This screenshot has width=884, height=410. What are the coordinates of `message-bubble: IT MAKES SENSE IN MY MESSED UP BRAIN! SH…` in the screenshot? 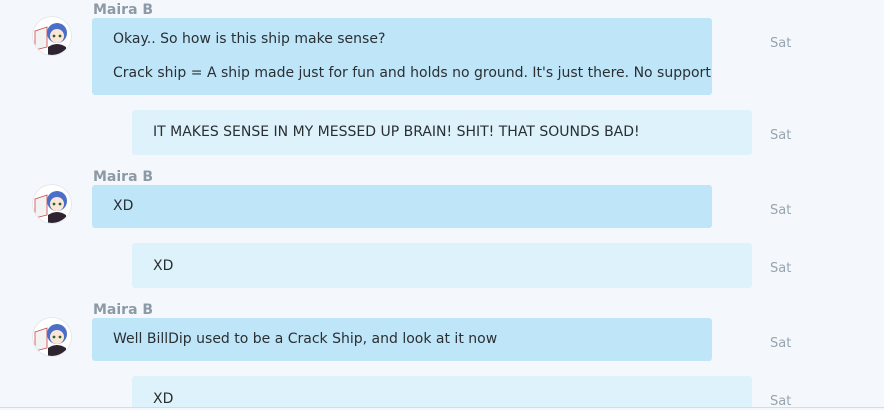 It's located at (442, 132).